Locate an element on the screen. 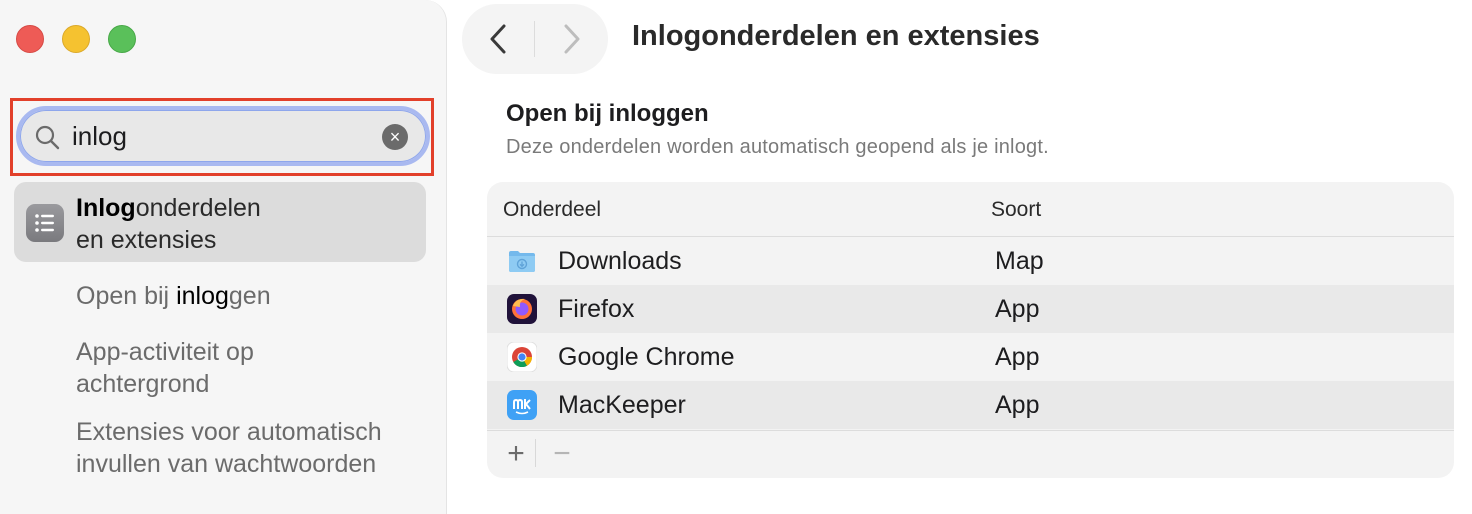 The image size is (1472, 514). table-row: Google Chrome App is located at coordinates (970, 357).